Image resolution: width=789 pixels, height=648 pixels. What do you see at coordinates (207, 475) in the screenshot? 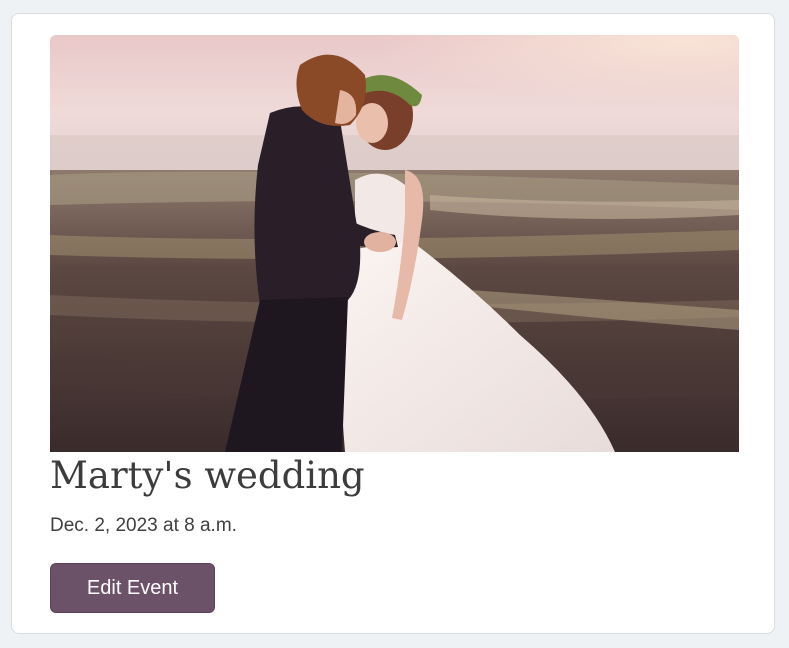
I see `event-title: Marty's wedding` at bounding box center [207, 475].